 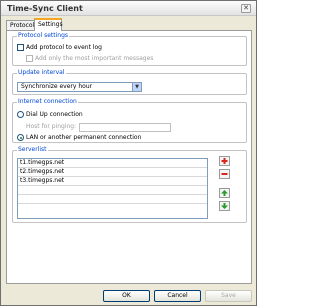 I want to click on dial-up-radio, so click(x=20, y=114).